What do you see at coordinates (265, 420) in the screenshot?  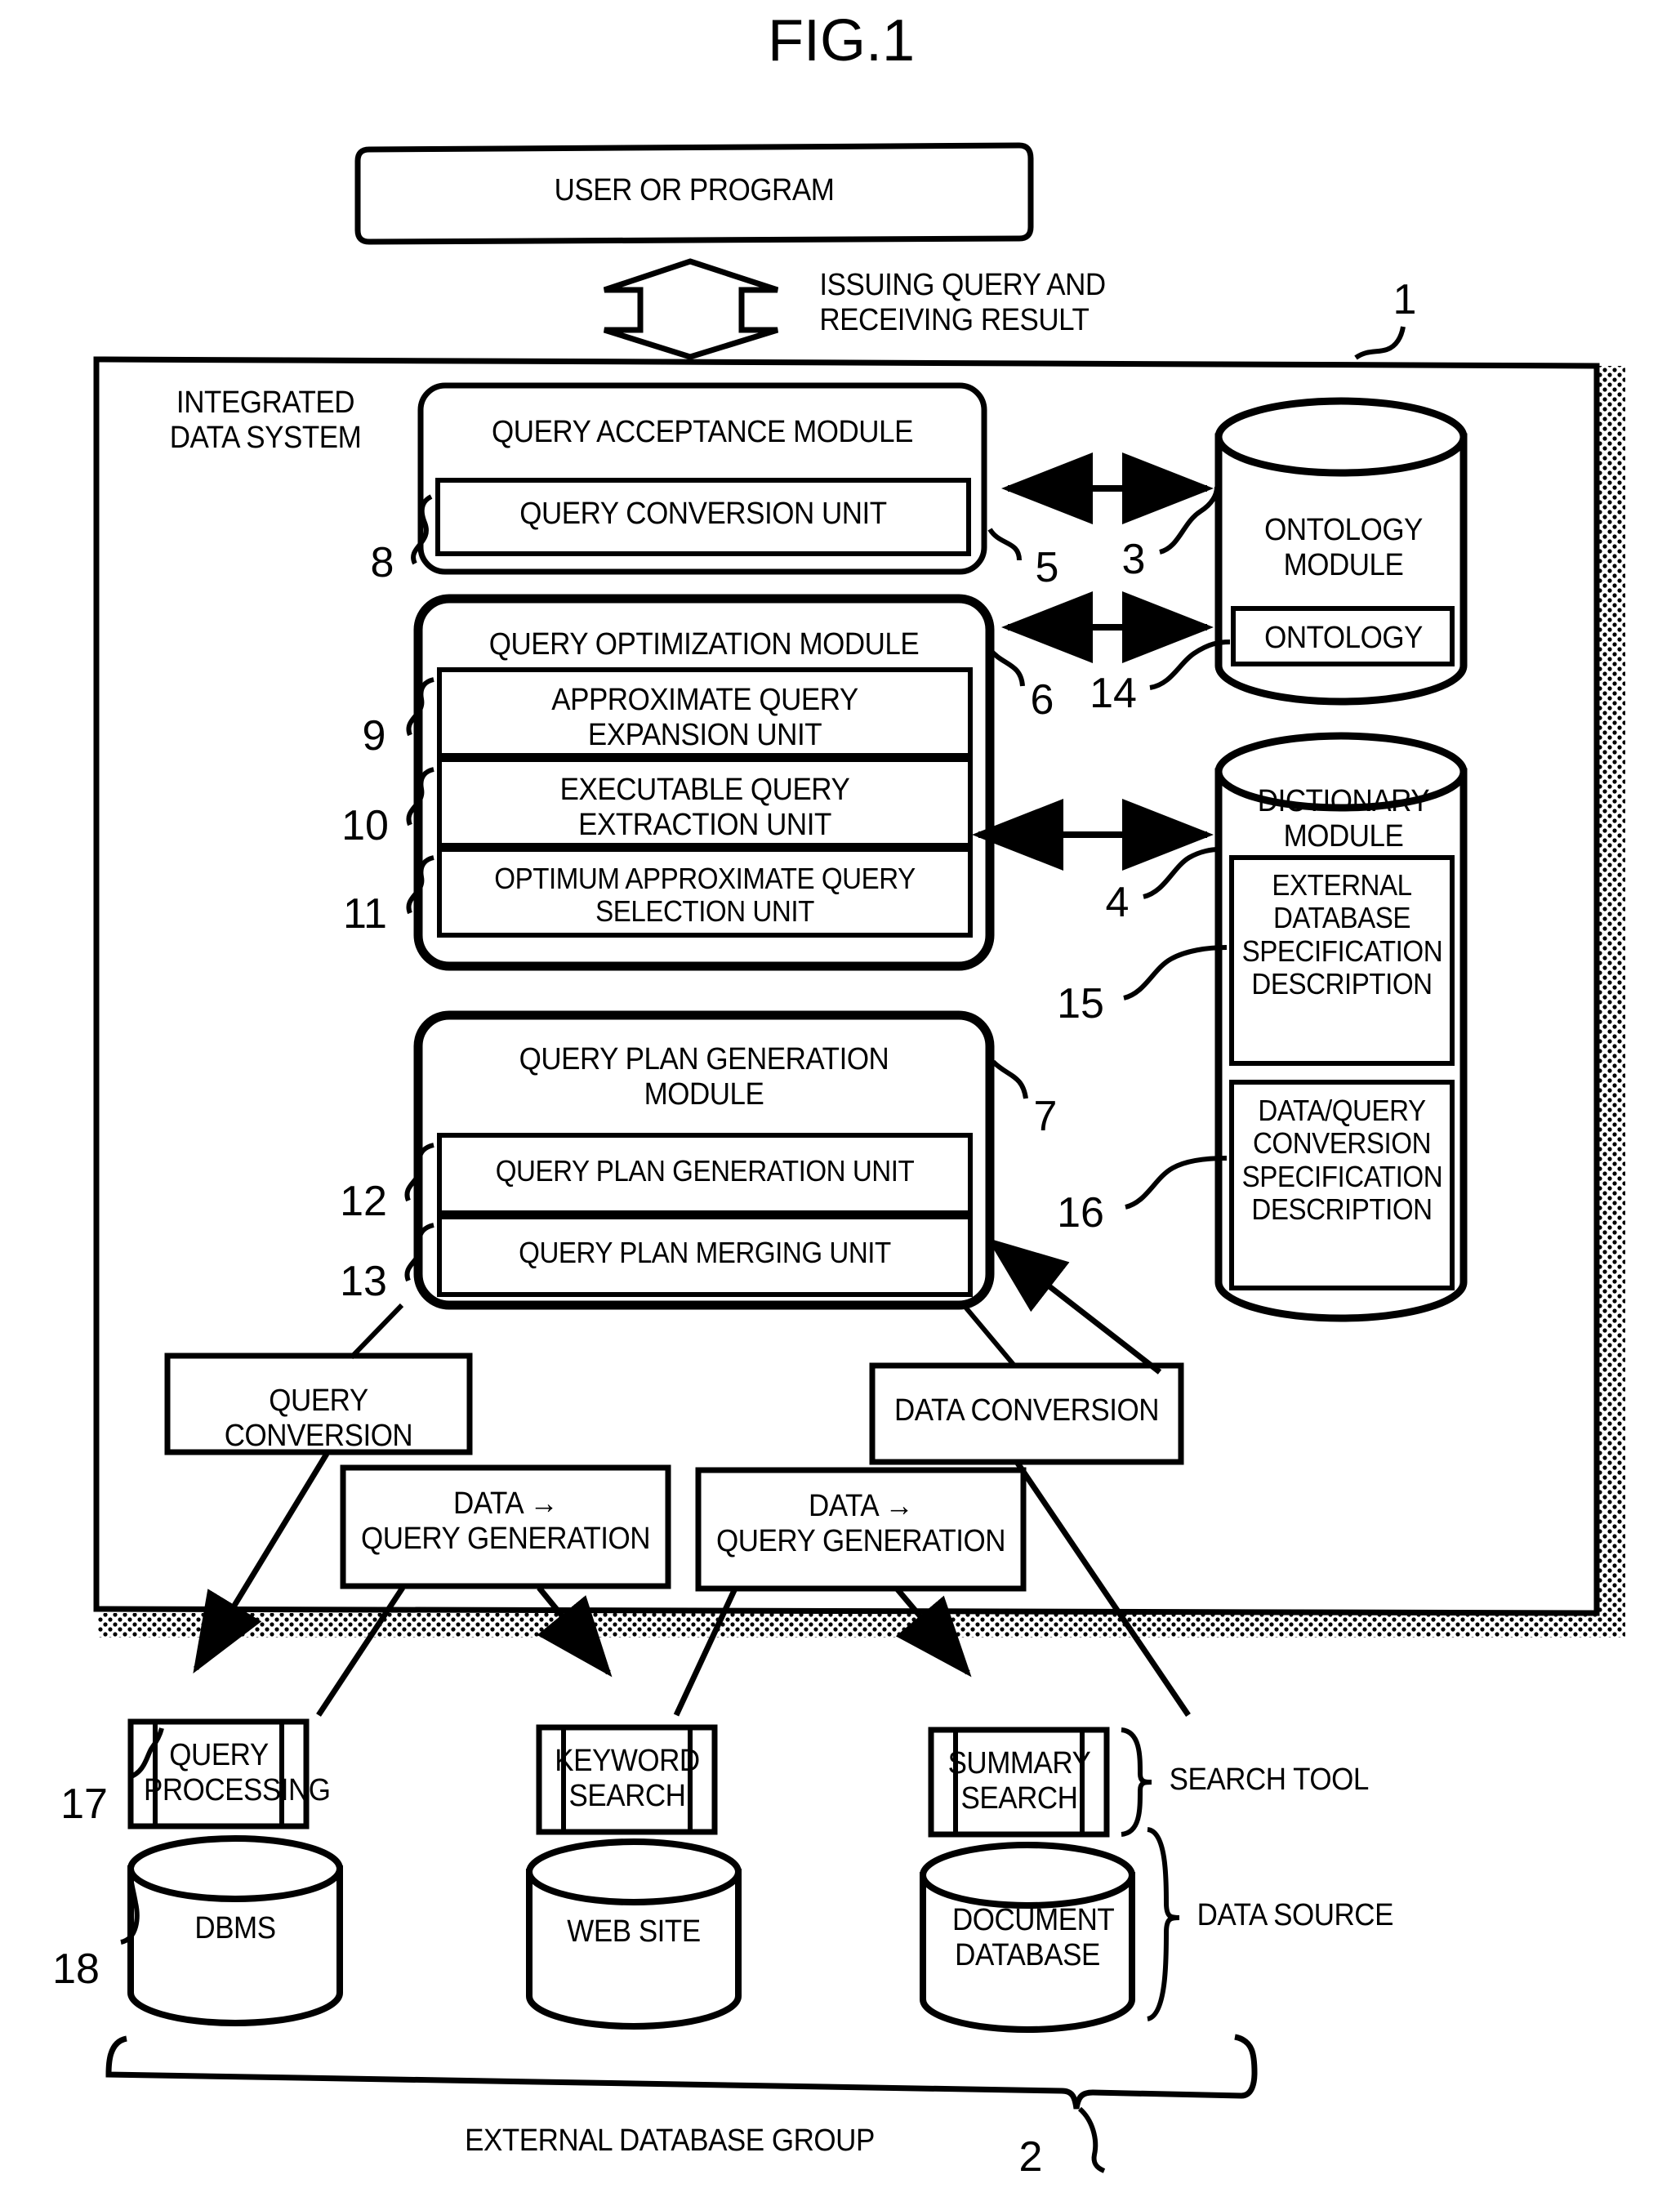 I see `integrated-data-system-label: INTEGRATED DATA SYSTEM` at bounding box center [265, 420].